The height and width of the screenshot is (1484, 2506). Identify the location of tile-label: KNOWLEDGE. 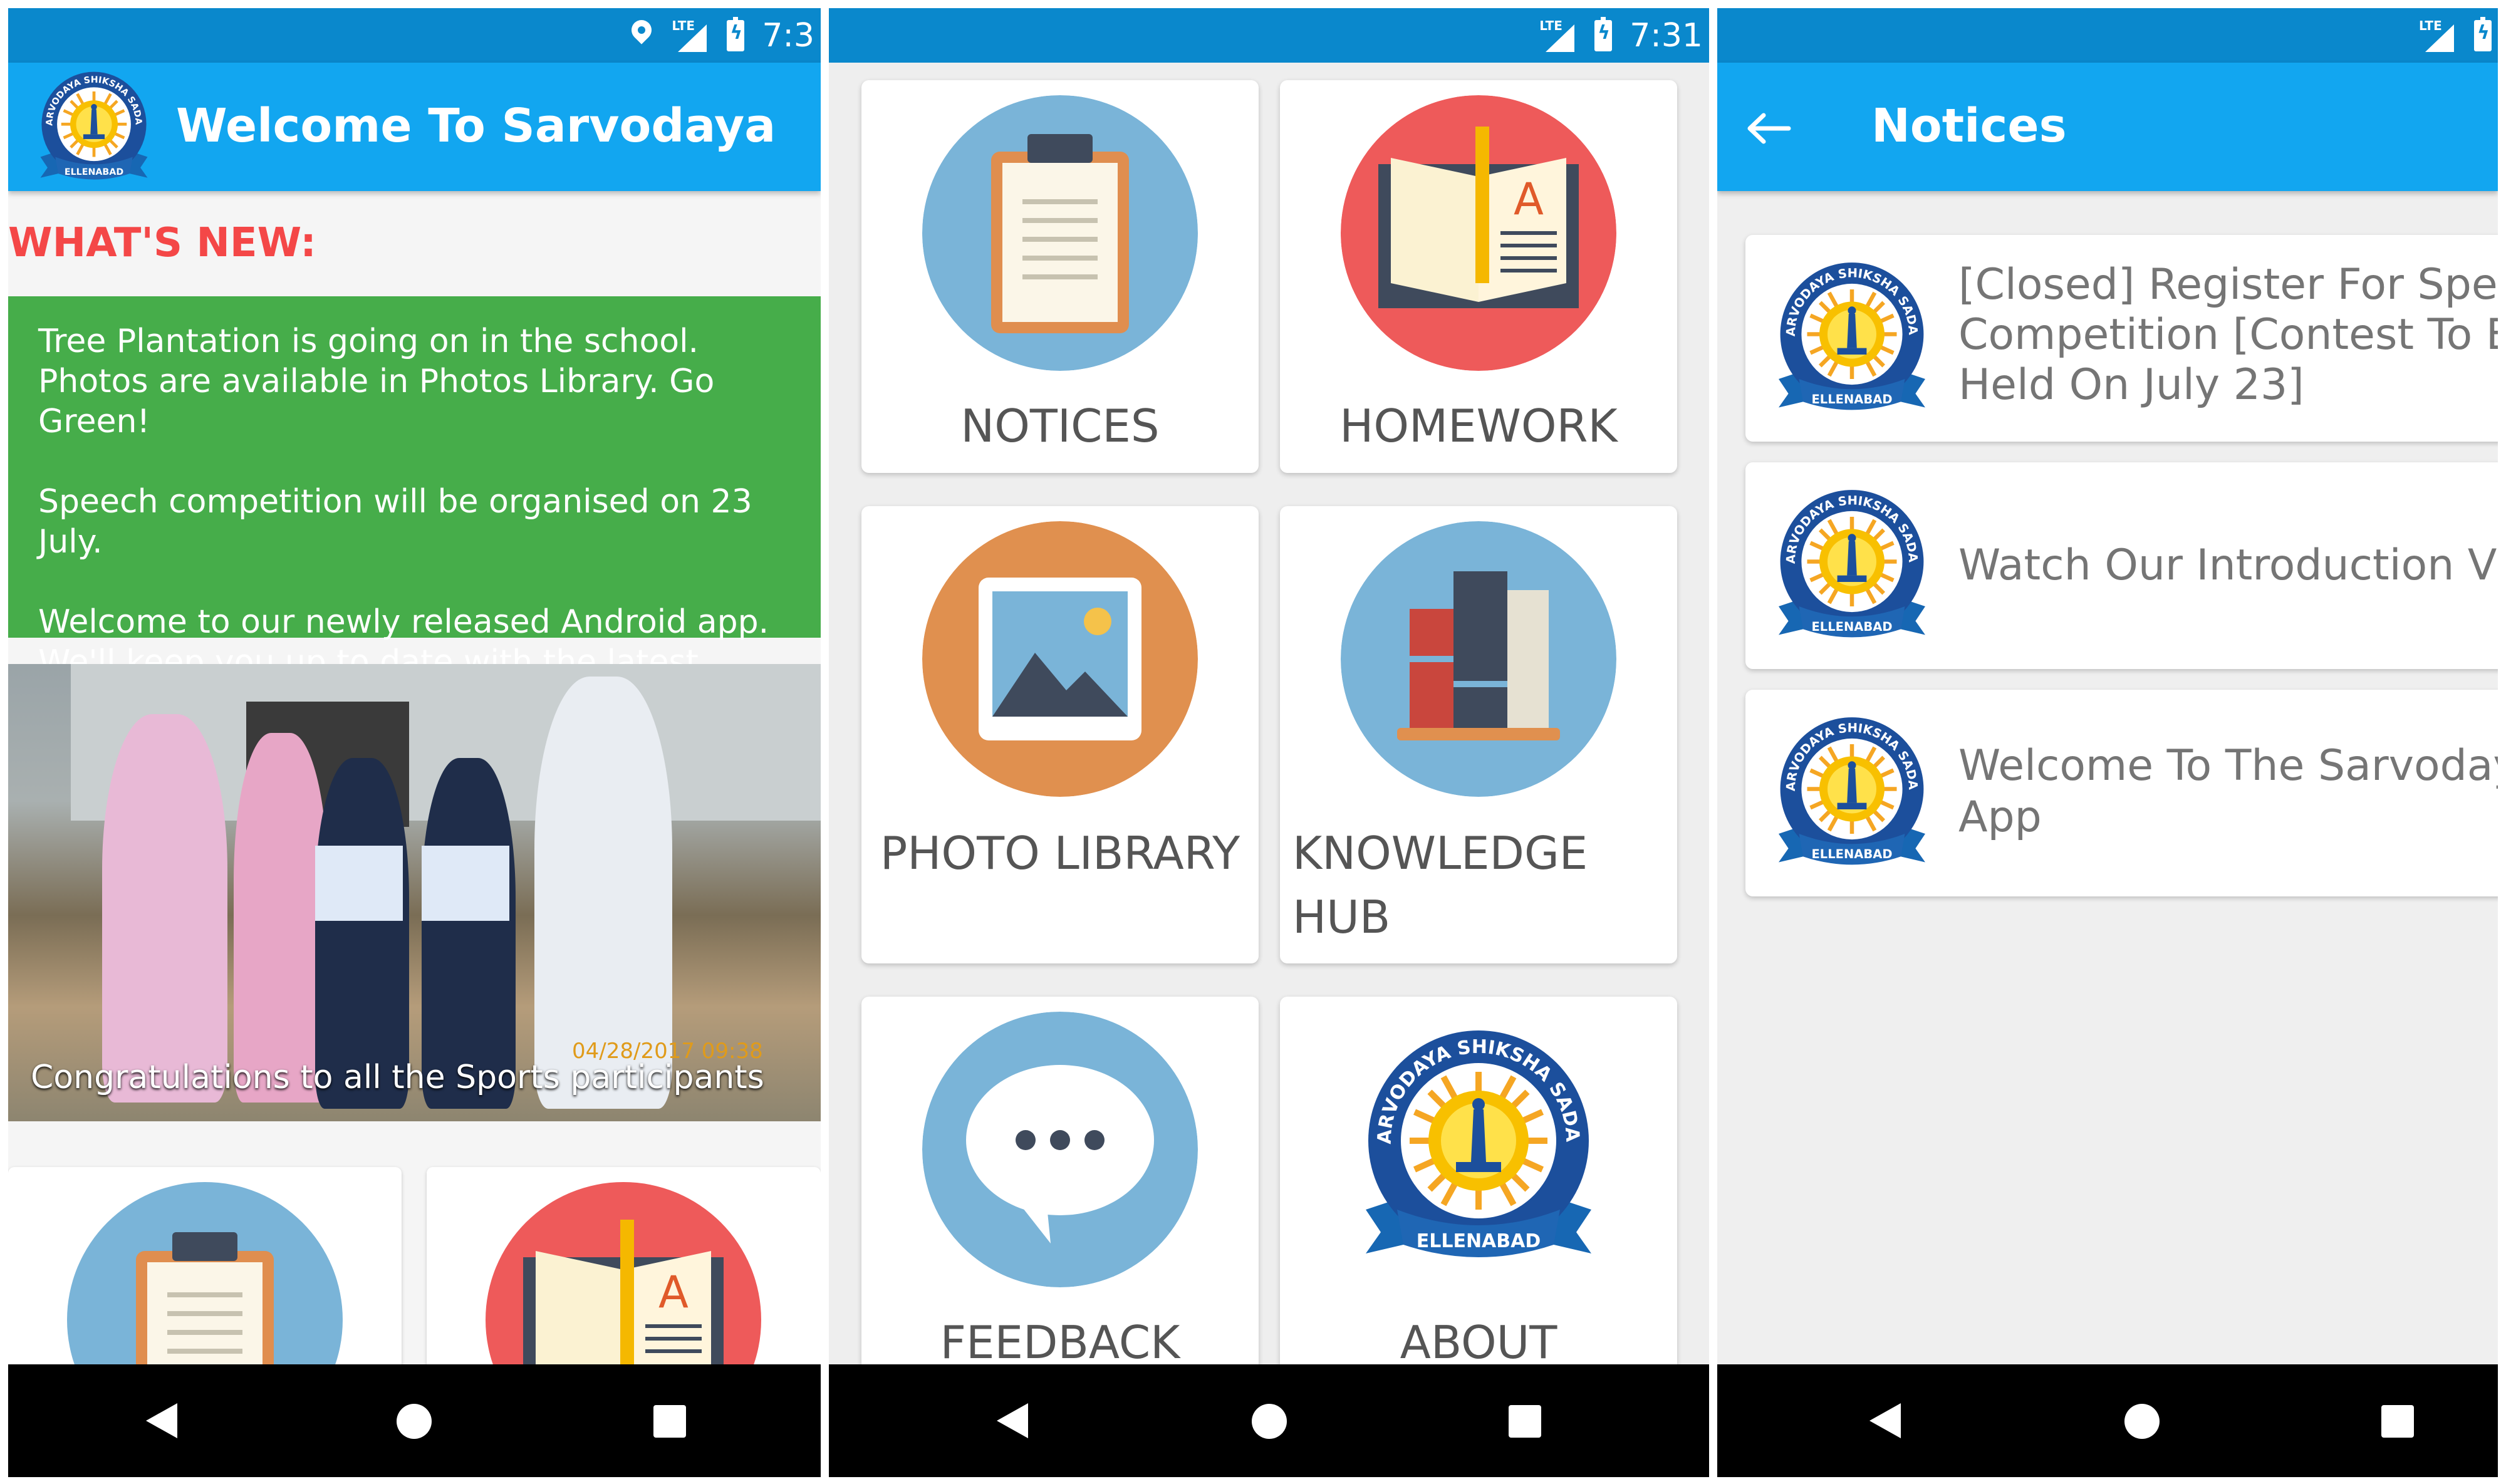
(1440, 853).